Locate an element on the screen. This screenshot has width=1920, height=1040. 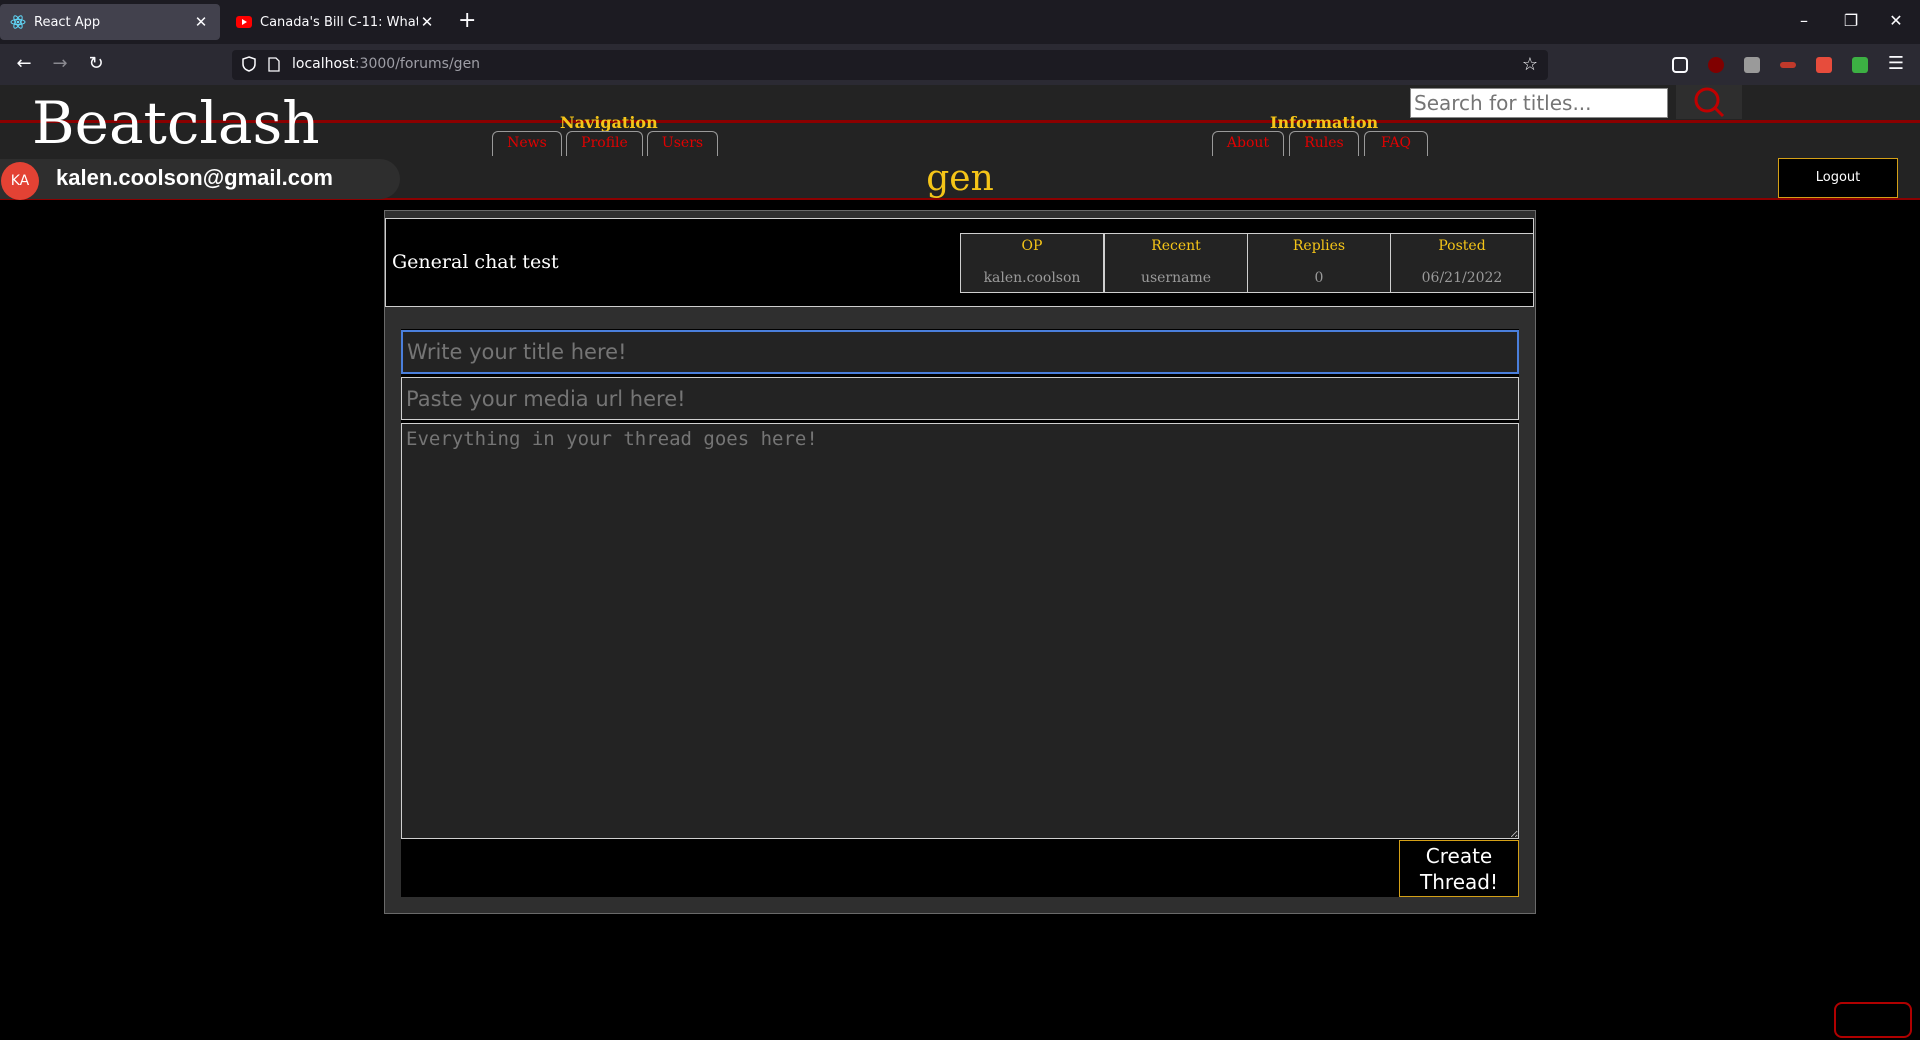
close-window-icon: ✕ is located at coordinates (1896, 20).